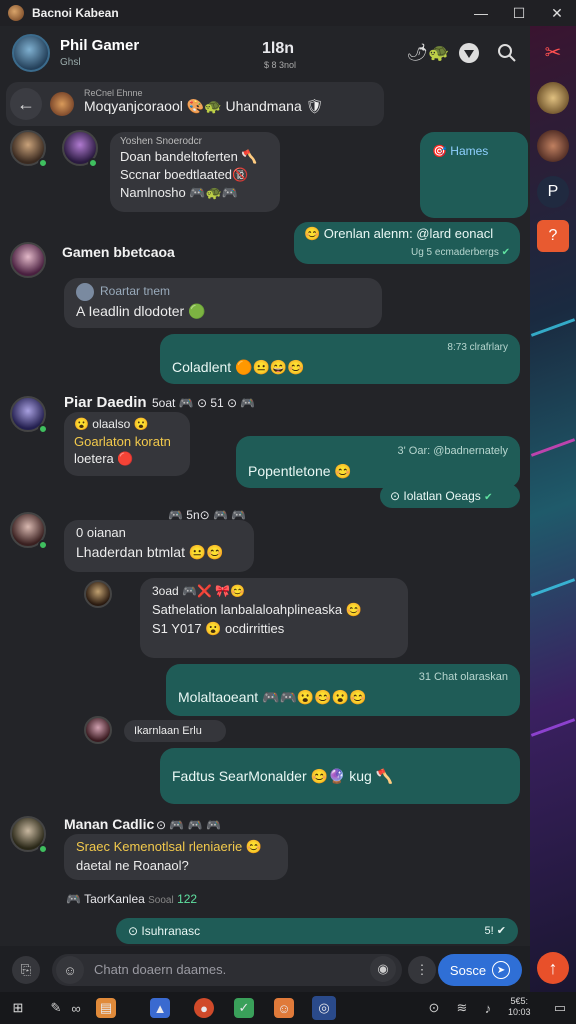 The image size is (576, 1024). What do you see at coordinates (188, 825) in the screenshot?
I see `reaction-row: ⊙ 🎮 🎮 🎮` at bounding box center [188, 825].